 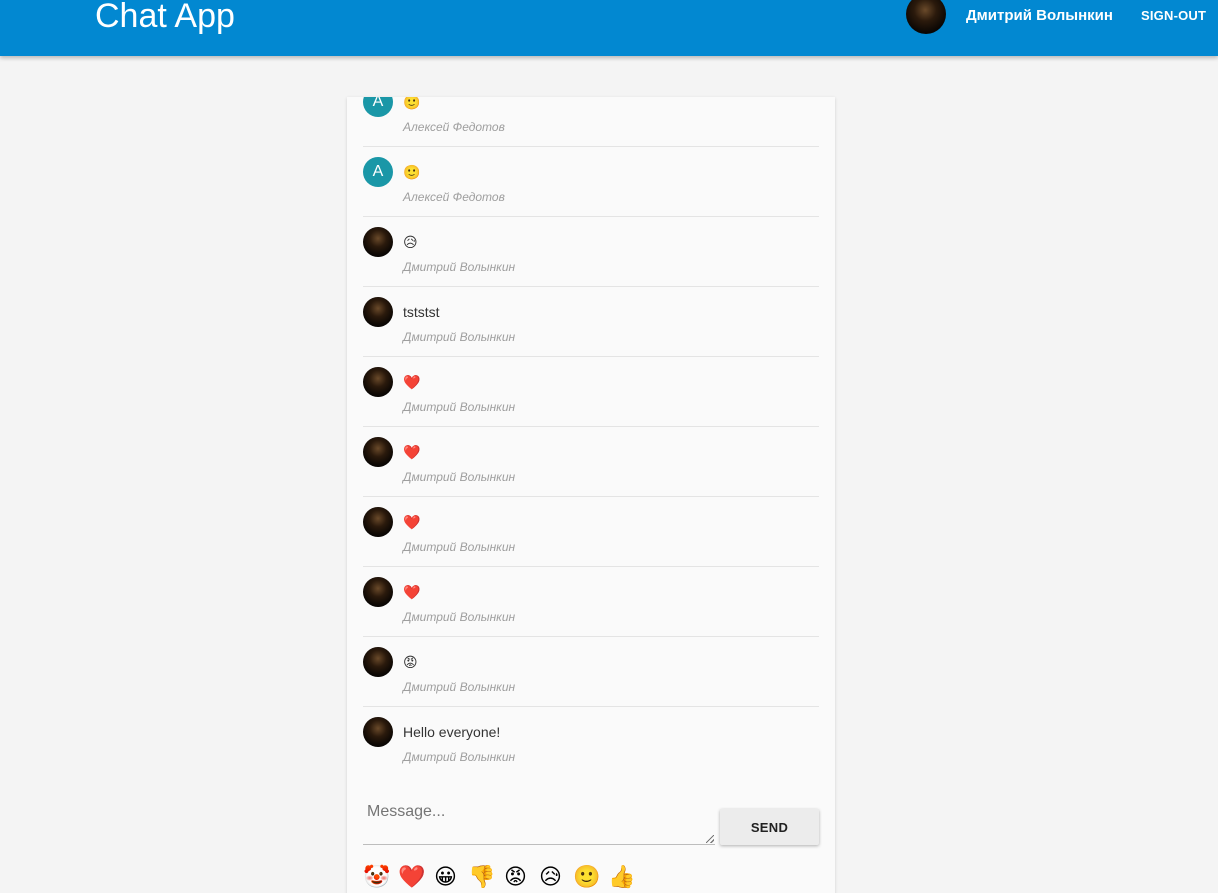 I want to click on sign-out-button: SIGN-OUT, so click(x=1173, y=16).